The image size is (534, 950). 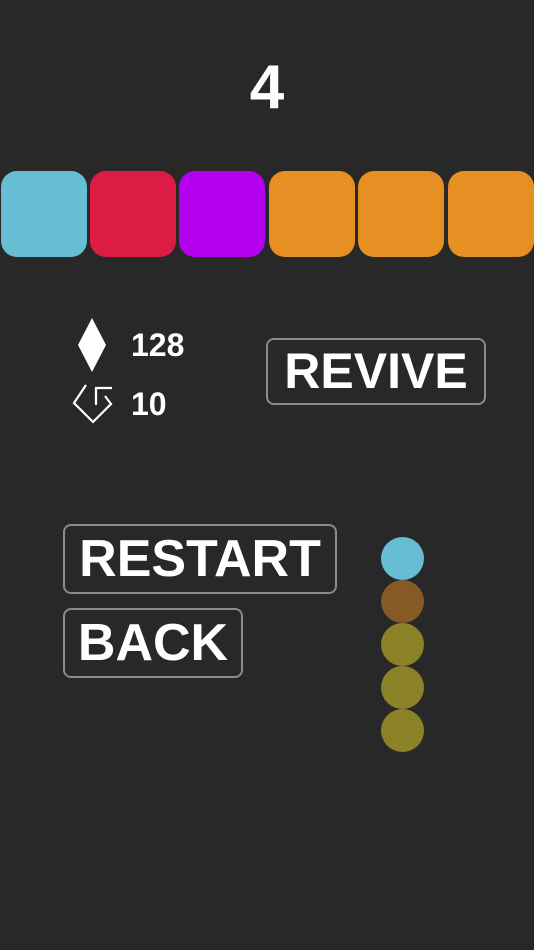 I want to click on diamond-icon, so click(x=92, y=347).